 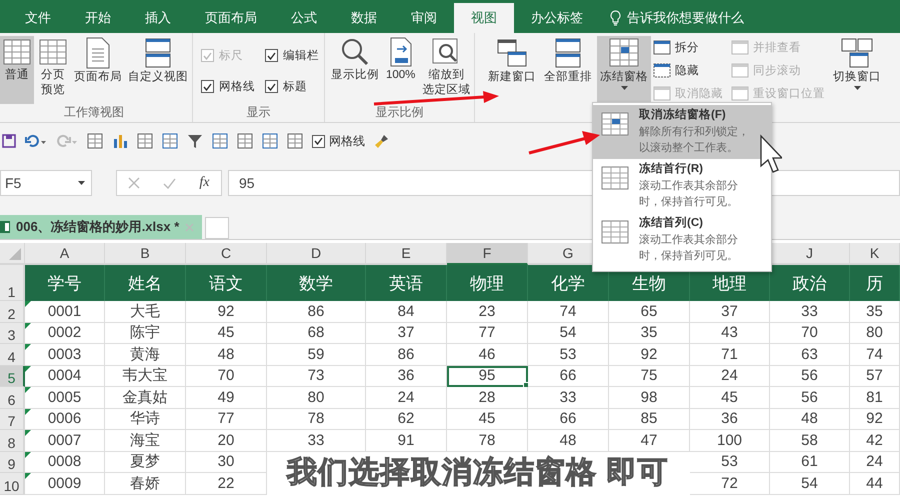 I want to click on zoom-button: 100%, so click(x=401, y=70).